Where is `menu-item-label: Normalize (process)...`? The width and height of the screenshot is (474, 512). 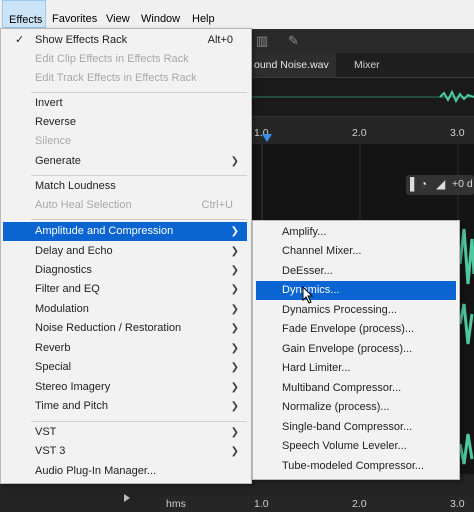
menu-item-label: Normalize (process)... is located at coordinates (336, 407).